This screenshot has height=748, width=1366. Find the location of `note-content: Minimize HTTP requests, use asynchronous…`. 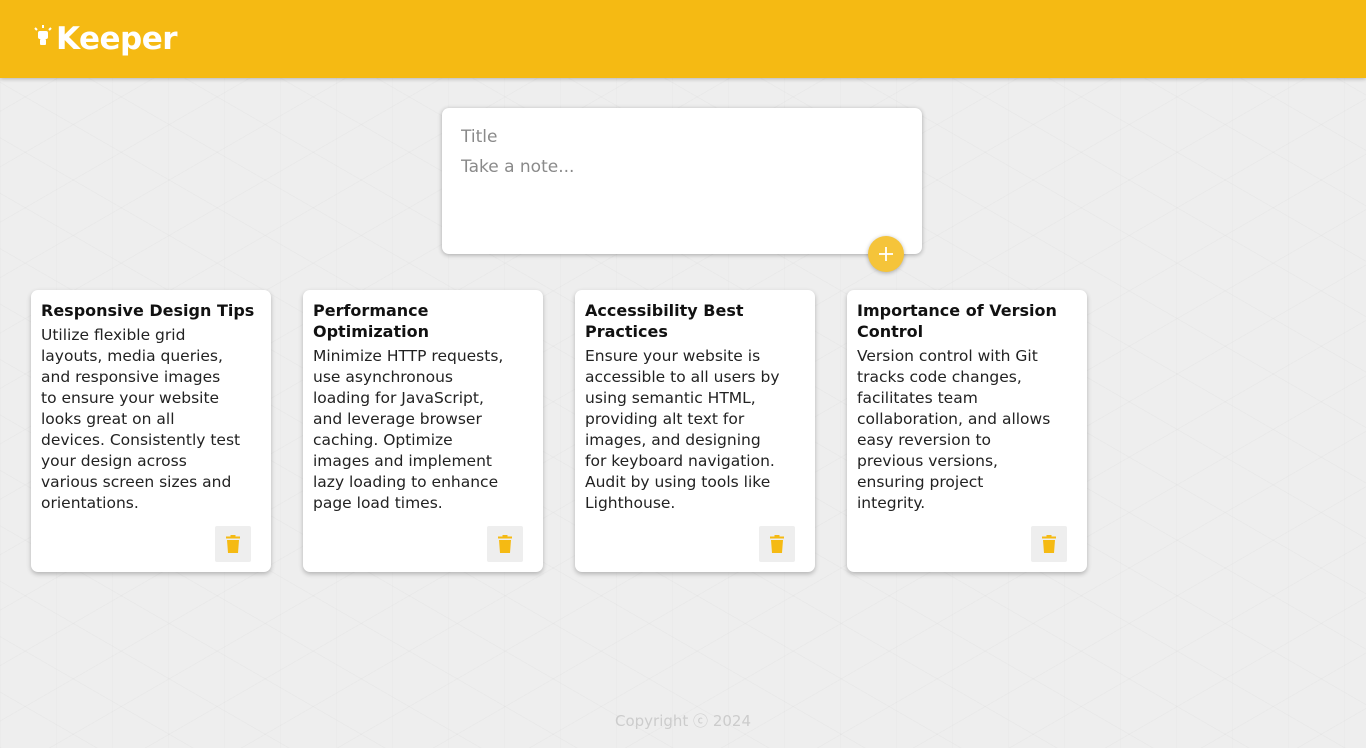

note-content: Minimize HTTP requests, use asynchronous… is located at coordinates (408, 429).